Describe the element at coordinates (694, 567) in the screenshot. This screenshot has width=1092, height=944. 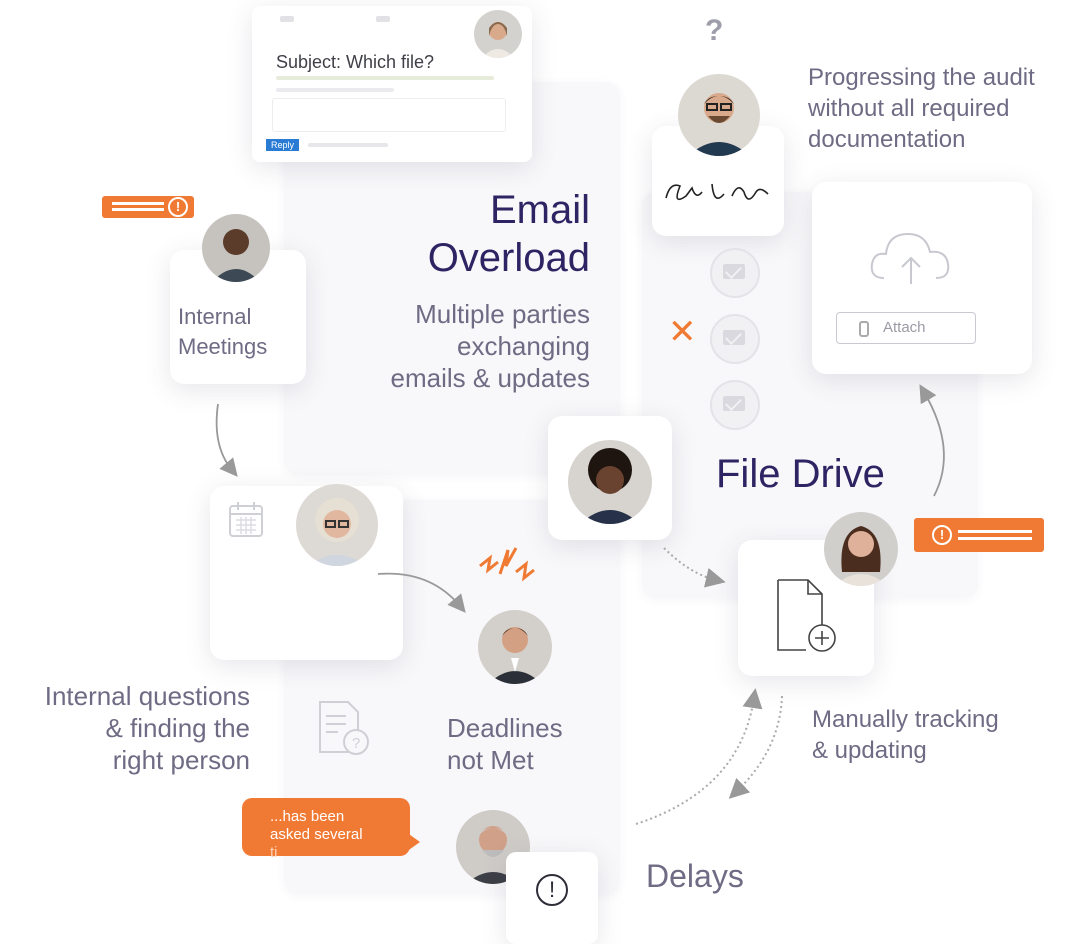
I see `arrow-dotted-to-file` at that location.